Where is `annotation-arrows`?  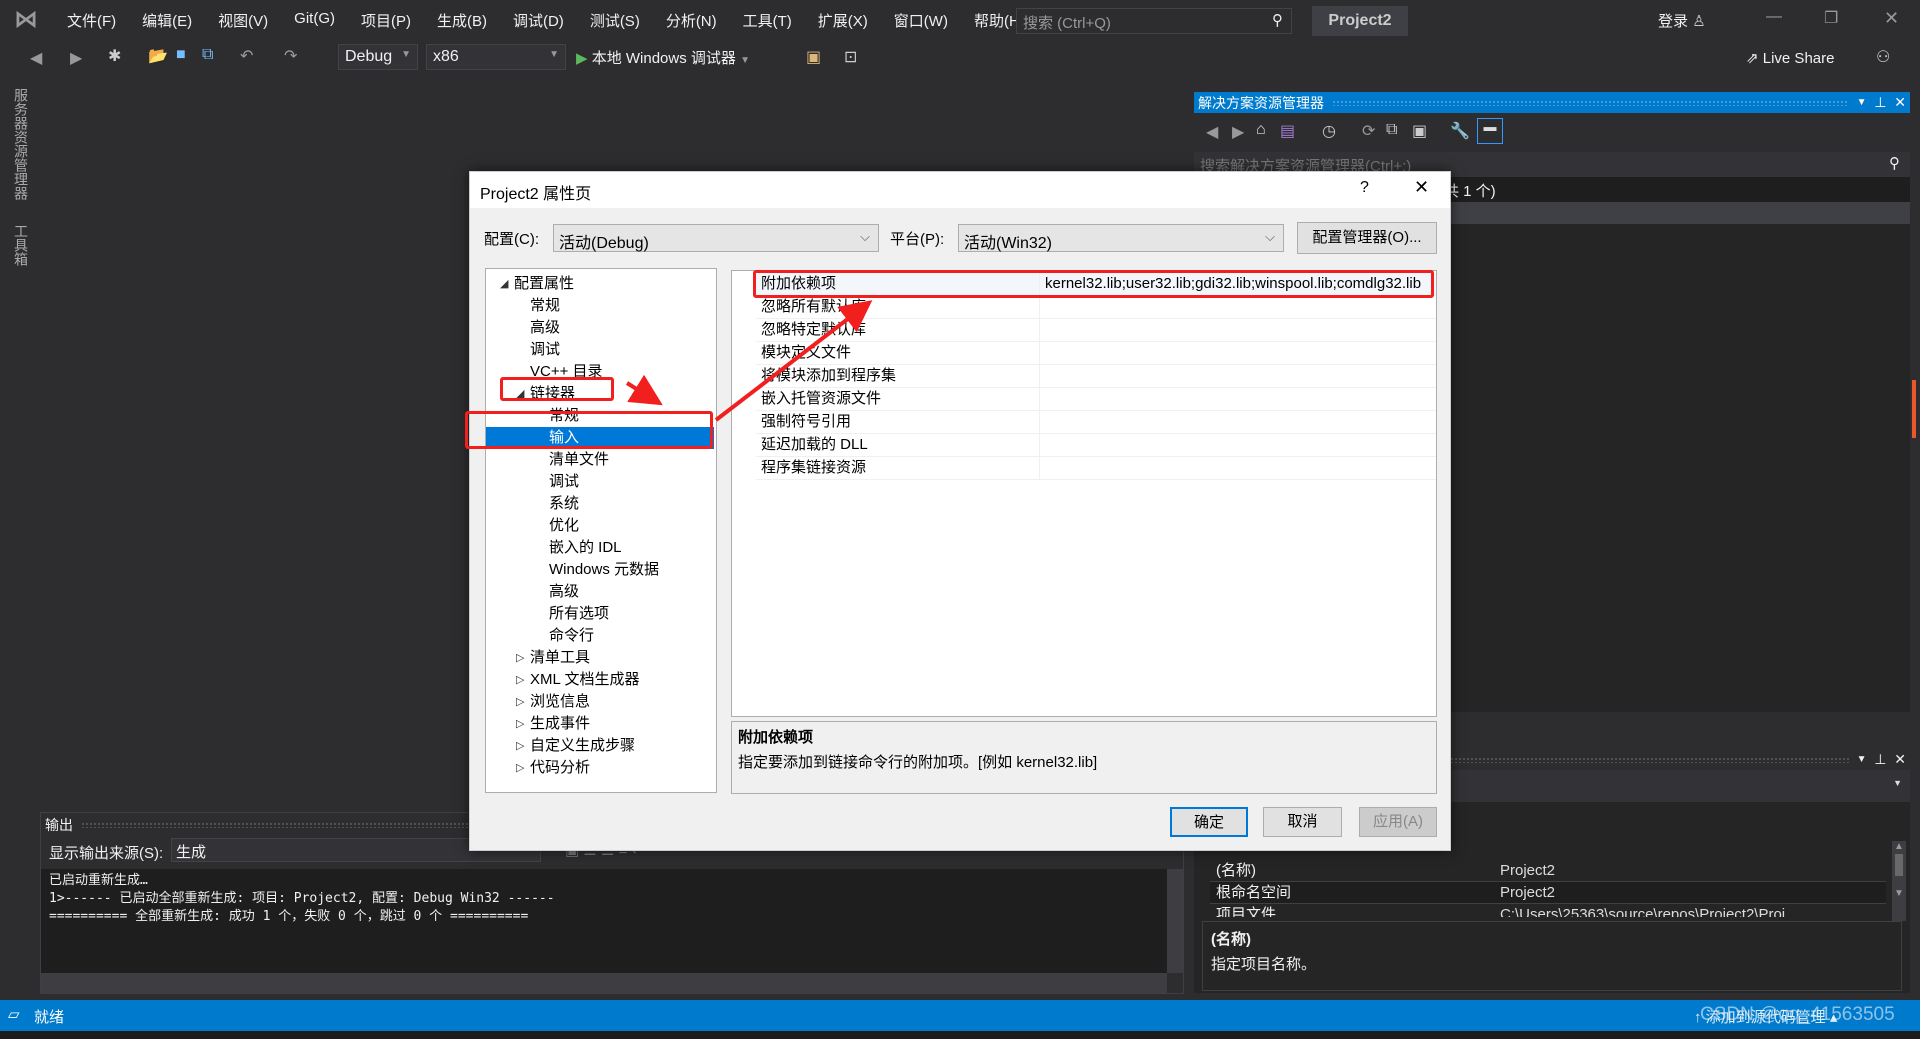 annotation-arrows is located at coordinates (749, 361).